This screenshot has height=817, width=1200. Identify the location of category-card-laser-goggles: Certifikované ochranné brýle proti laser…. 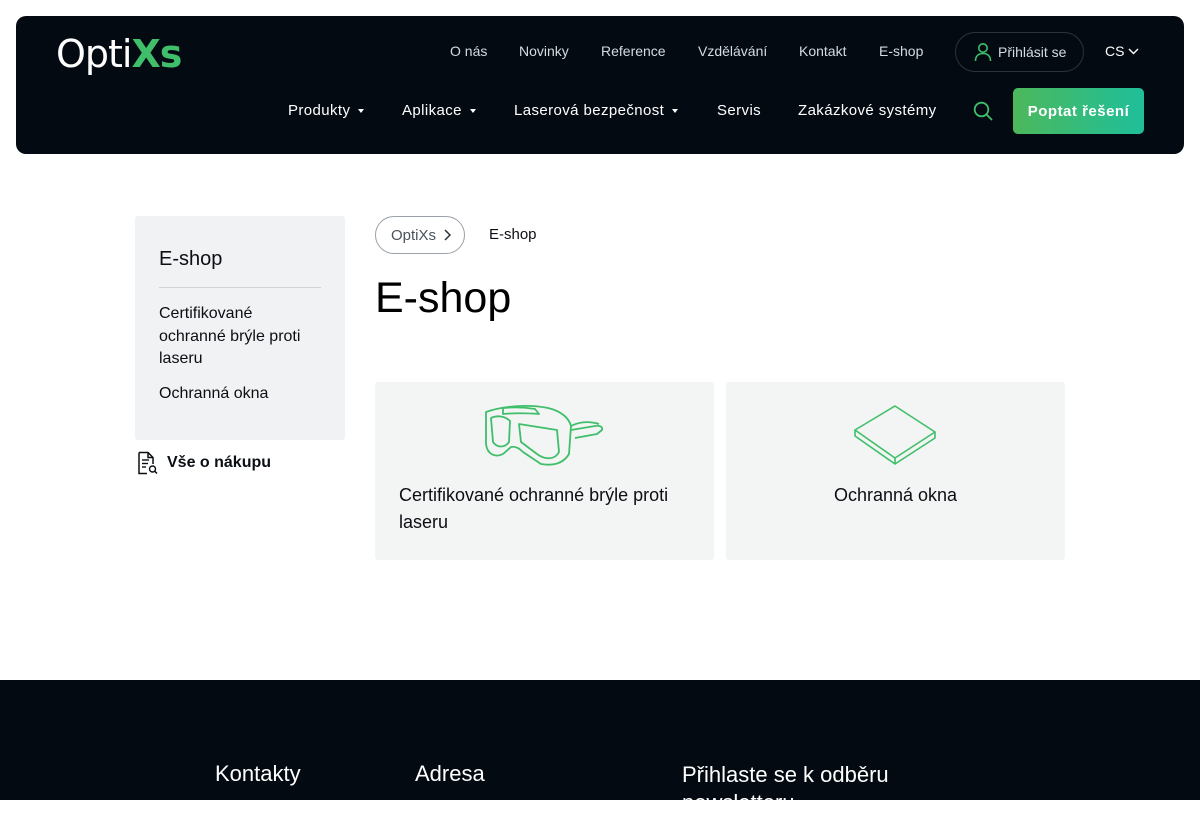
(544, 471).